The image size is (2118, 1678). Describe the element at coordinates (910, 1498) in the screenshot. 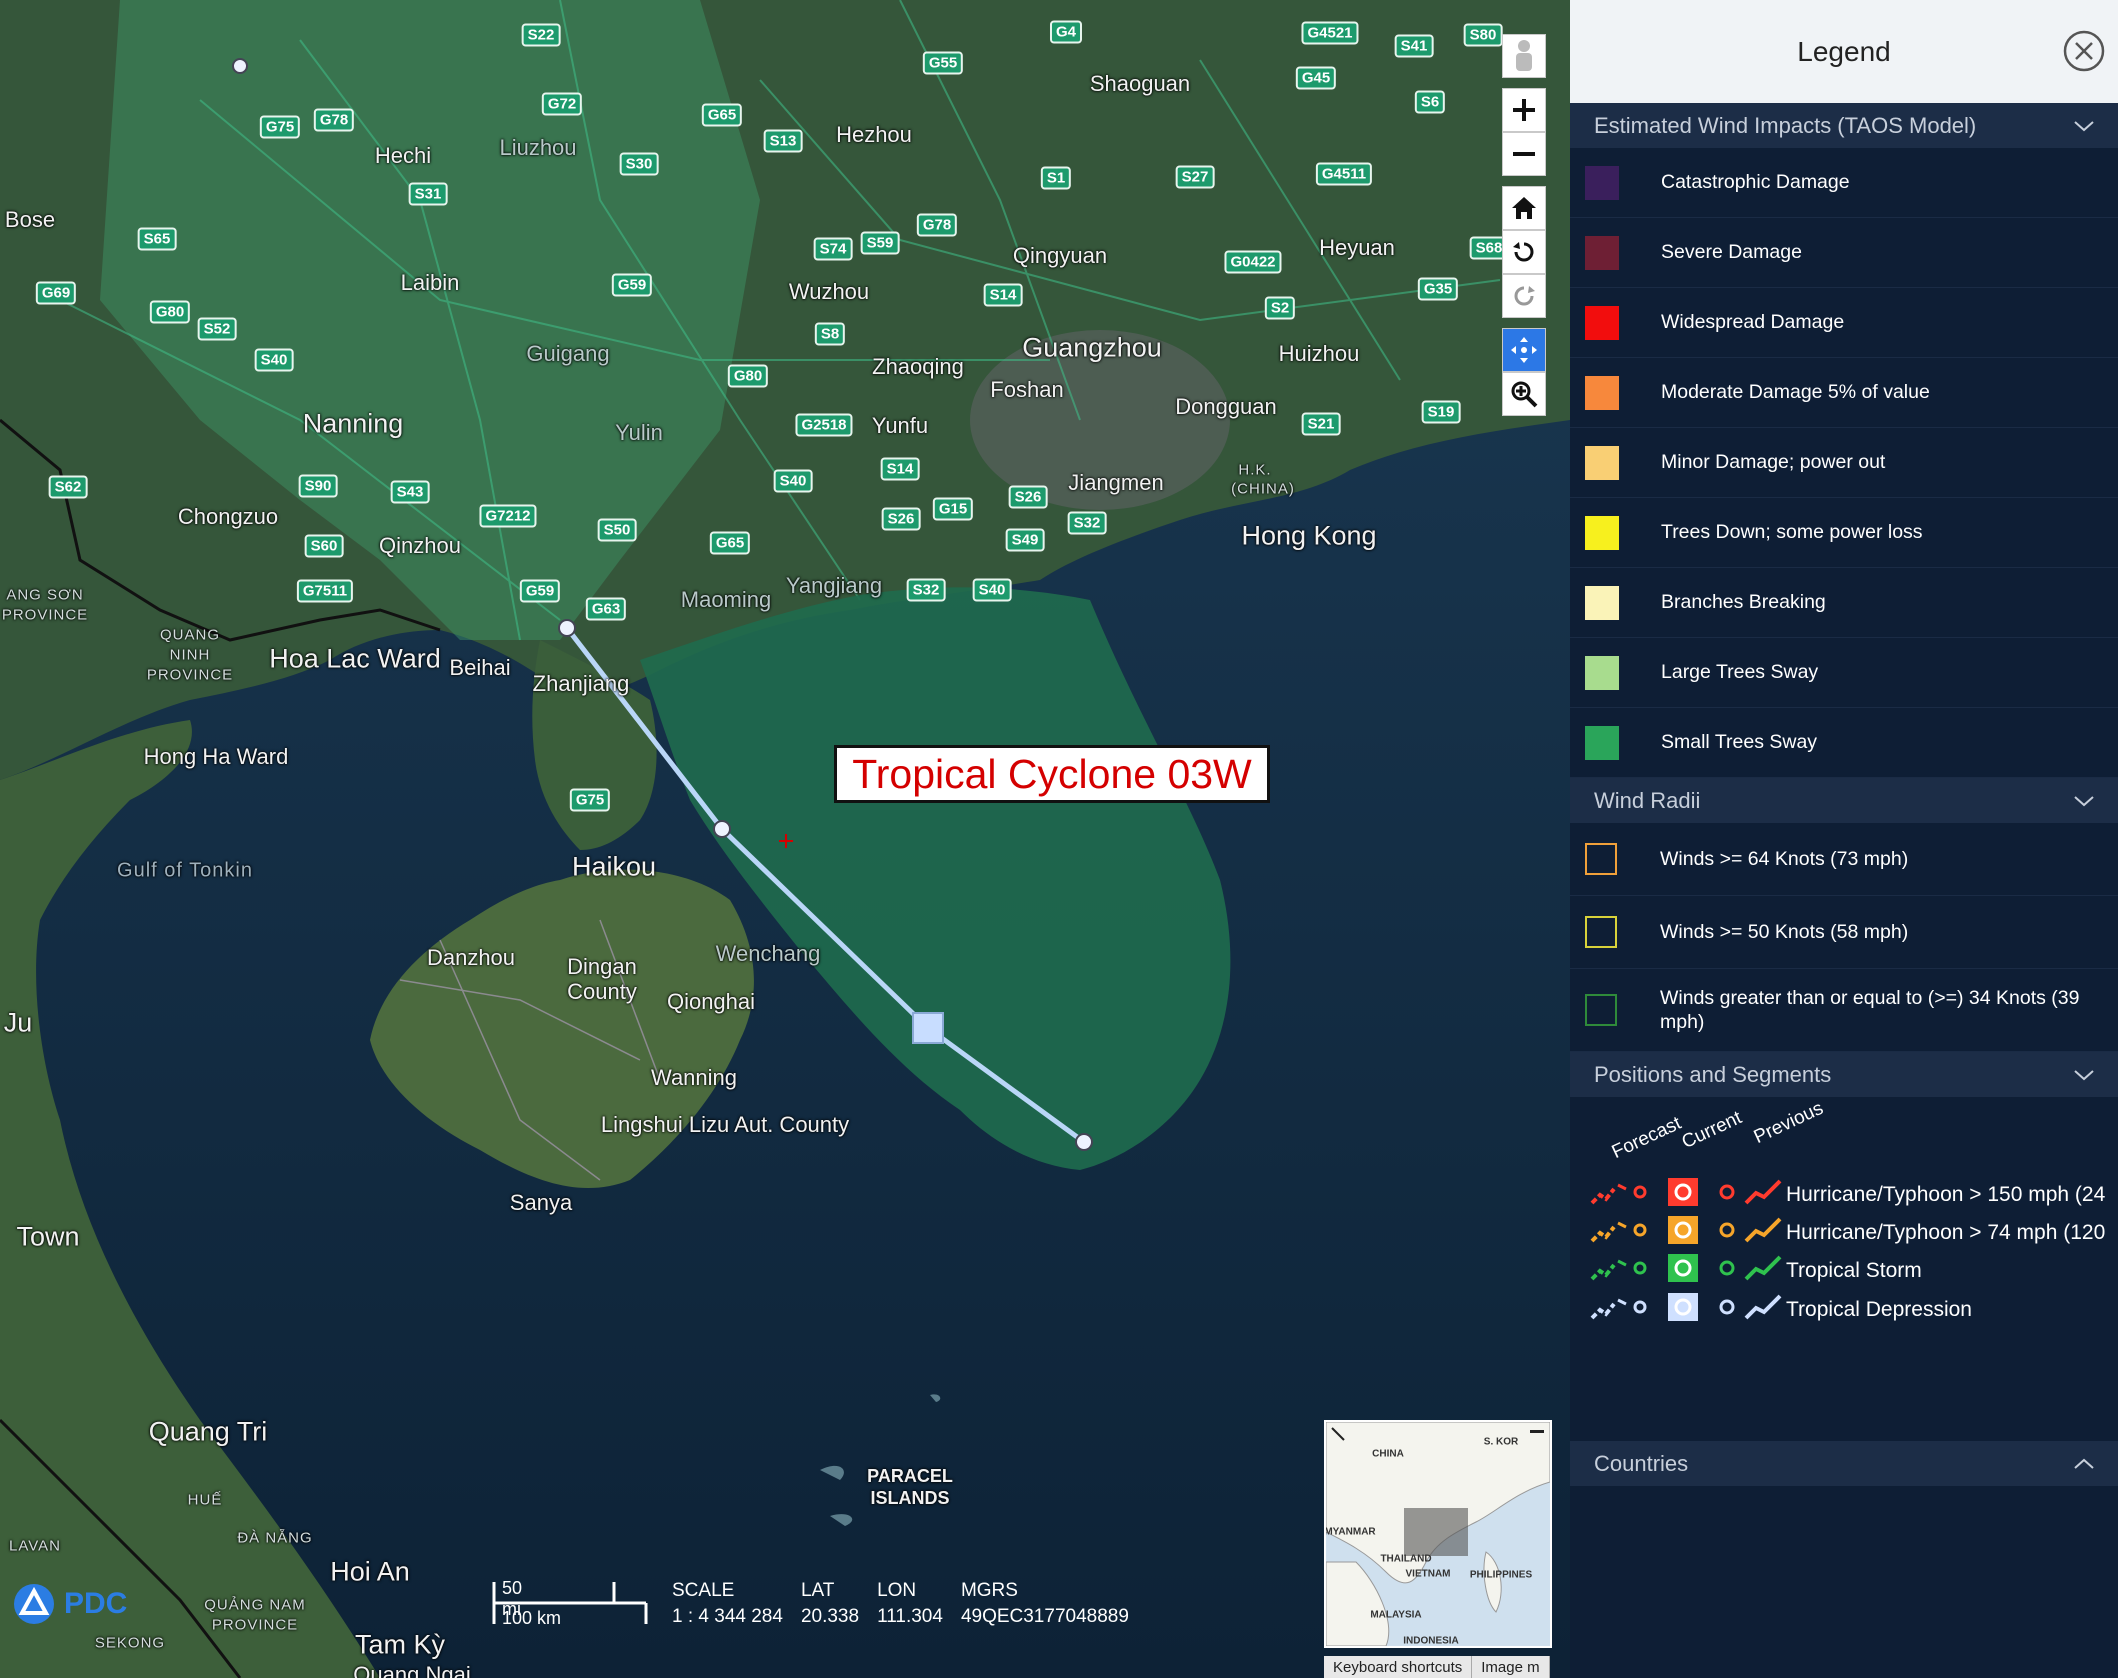

I see `islands-label-line: ISLANDS` at that location.